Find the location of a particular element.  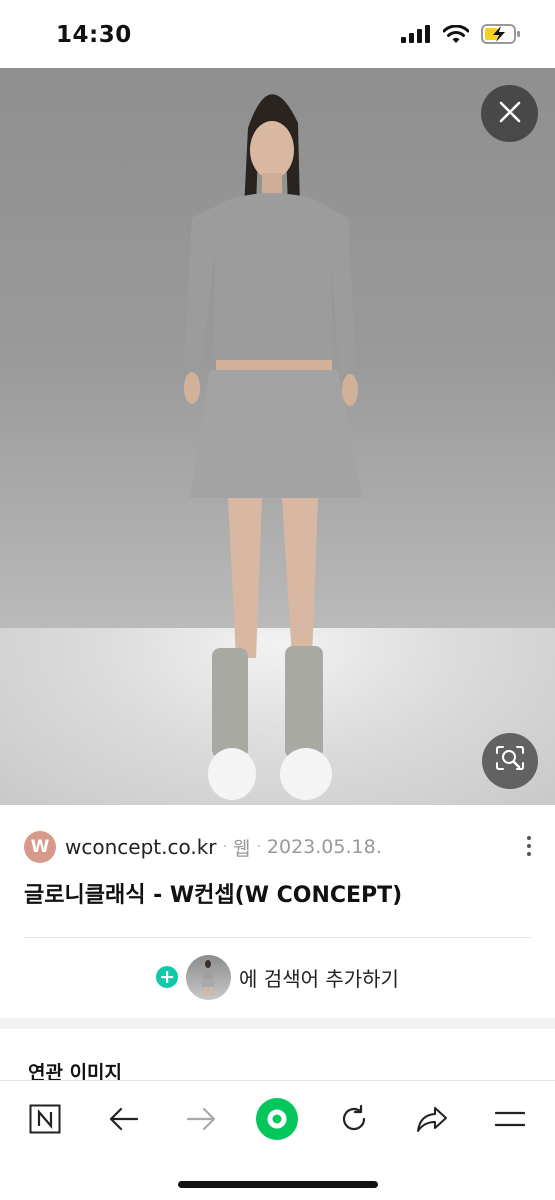

image-search-icon is located at coordinates (510, 761).